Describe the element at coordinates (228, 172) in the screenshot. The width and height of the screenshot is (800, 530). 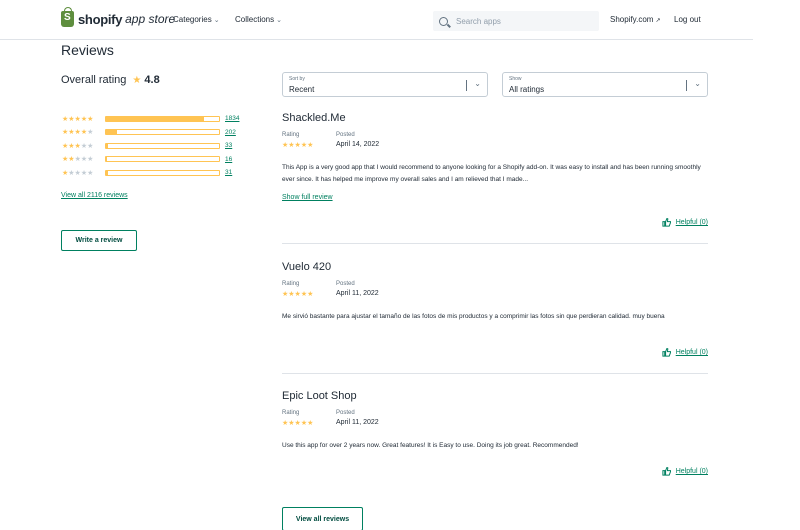
I see `rating-count-link: 31` at that location.